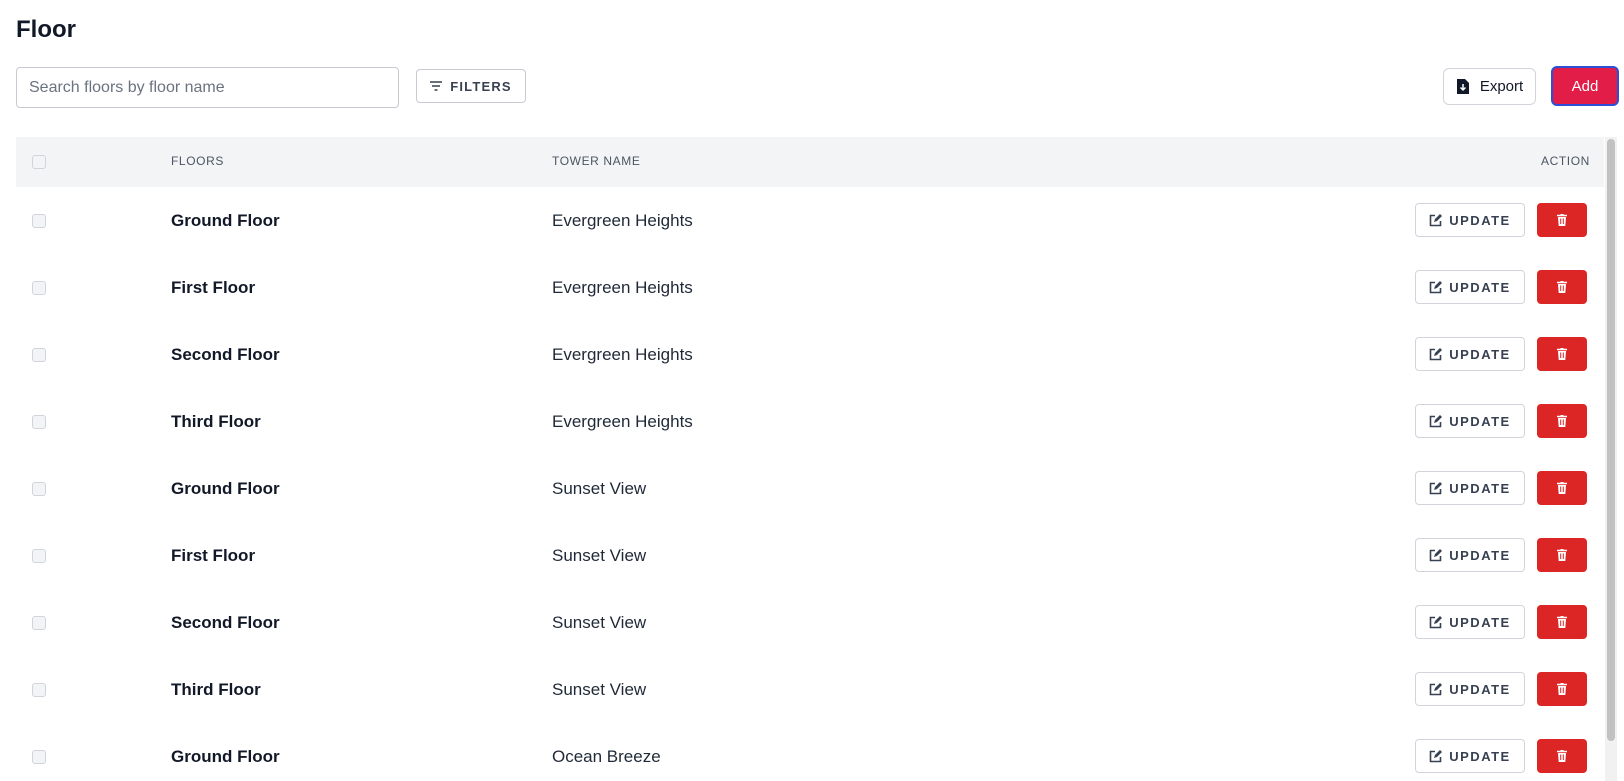  I want to click on filters-button: FILTERS, so click(471, 86).